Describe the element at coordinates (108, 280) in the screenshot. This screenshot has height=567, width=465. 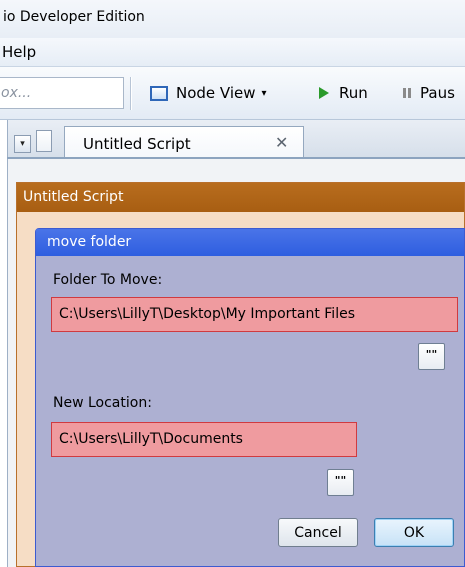
I see `folder-to-move-label: Folder To Move:` at that location.